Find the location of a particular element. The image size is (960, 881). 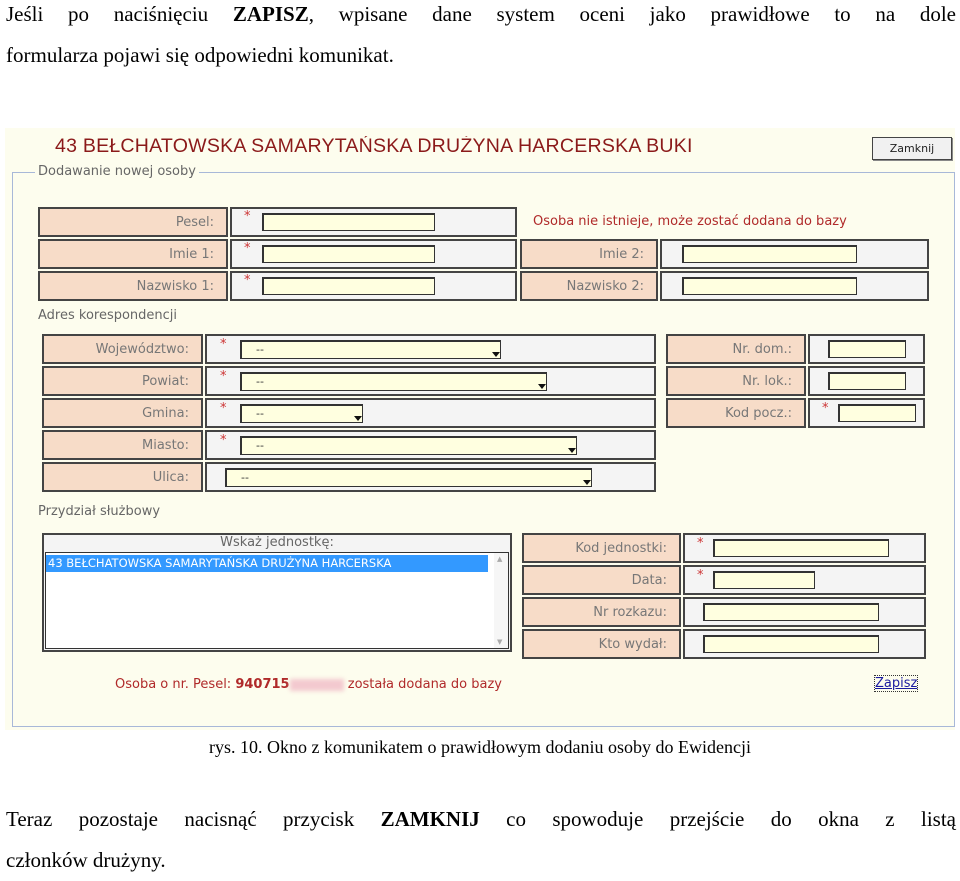

nr-dom-input is located at coordinates (867, 349).